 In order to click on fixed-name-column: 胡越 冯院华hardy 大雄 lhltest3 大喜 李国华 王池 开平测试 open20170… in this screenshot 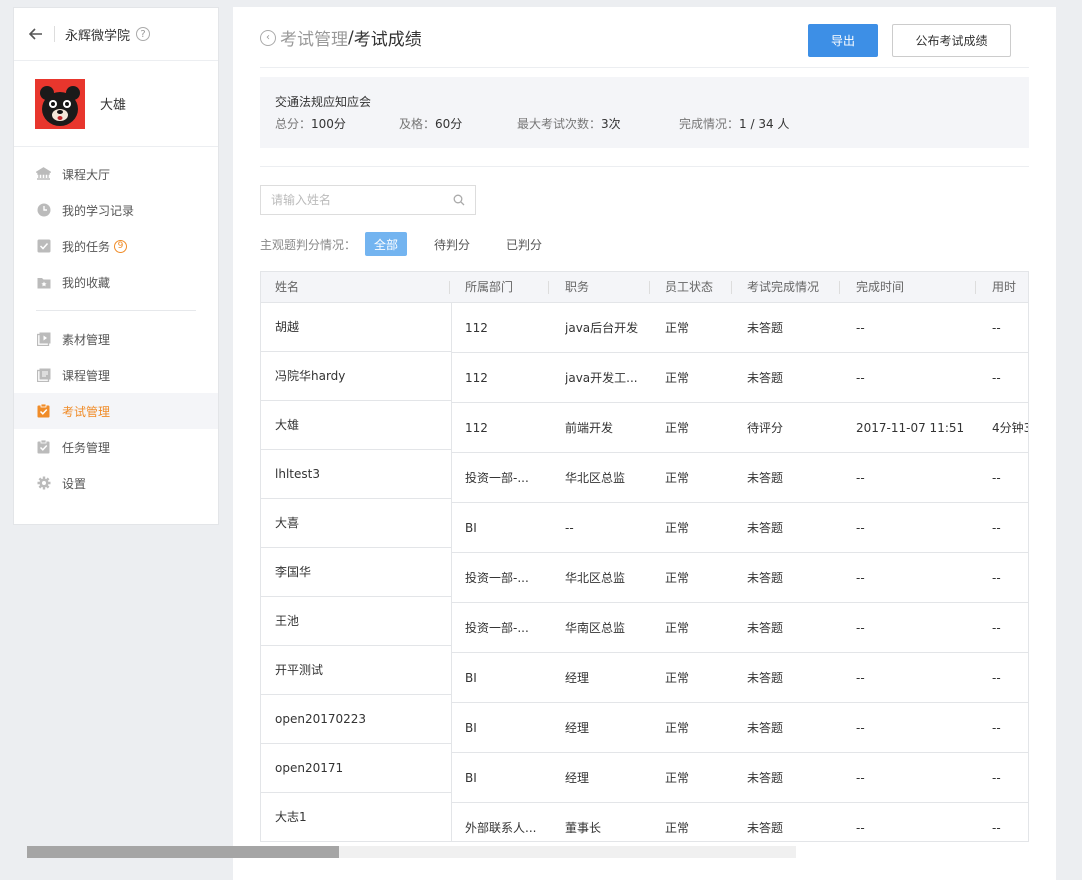, I will do `click(356, 572)`.